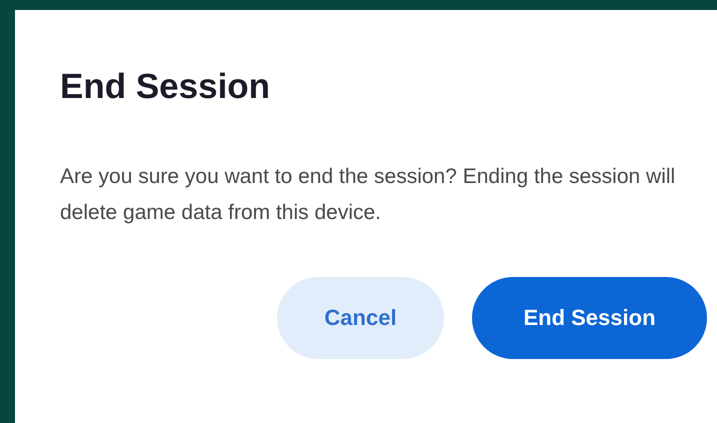 The height and width of the screenshot is (423, 717). Describe the element at coordinates (166, 87) in the screenshot. I see `dialog-title: End Session` at that location.